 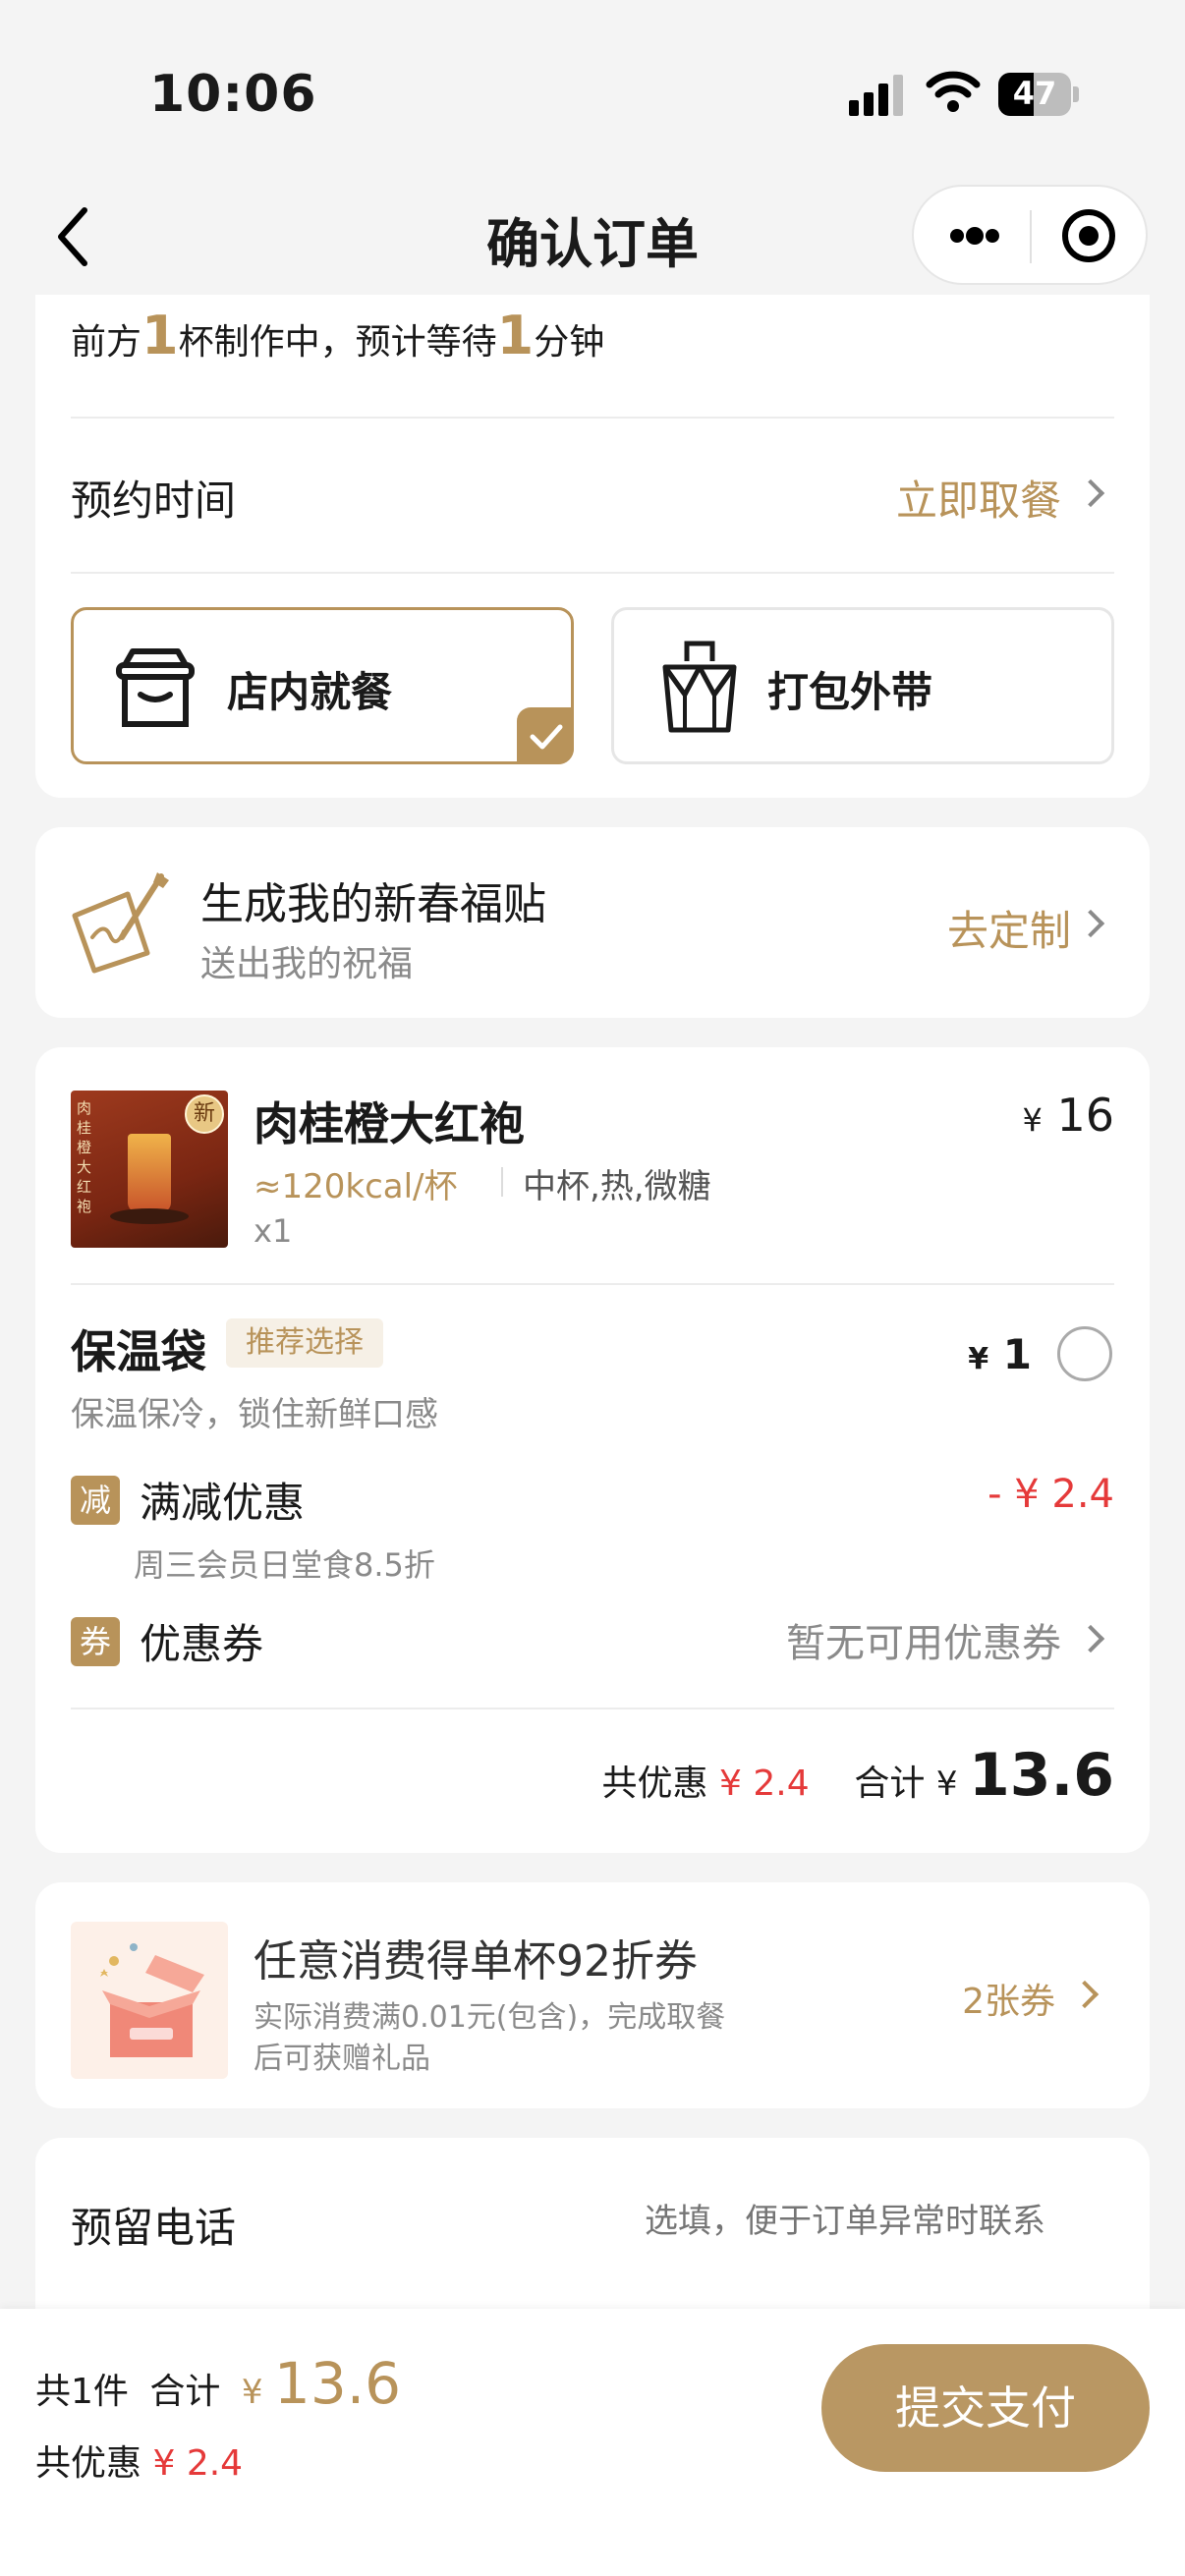 I want to click on close-miniprogram-button, so click(x=1089, y=235).